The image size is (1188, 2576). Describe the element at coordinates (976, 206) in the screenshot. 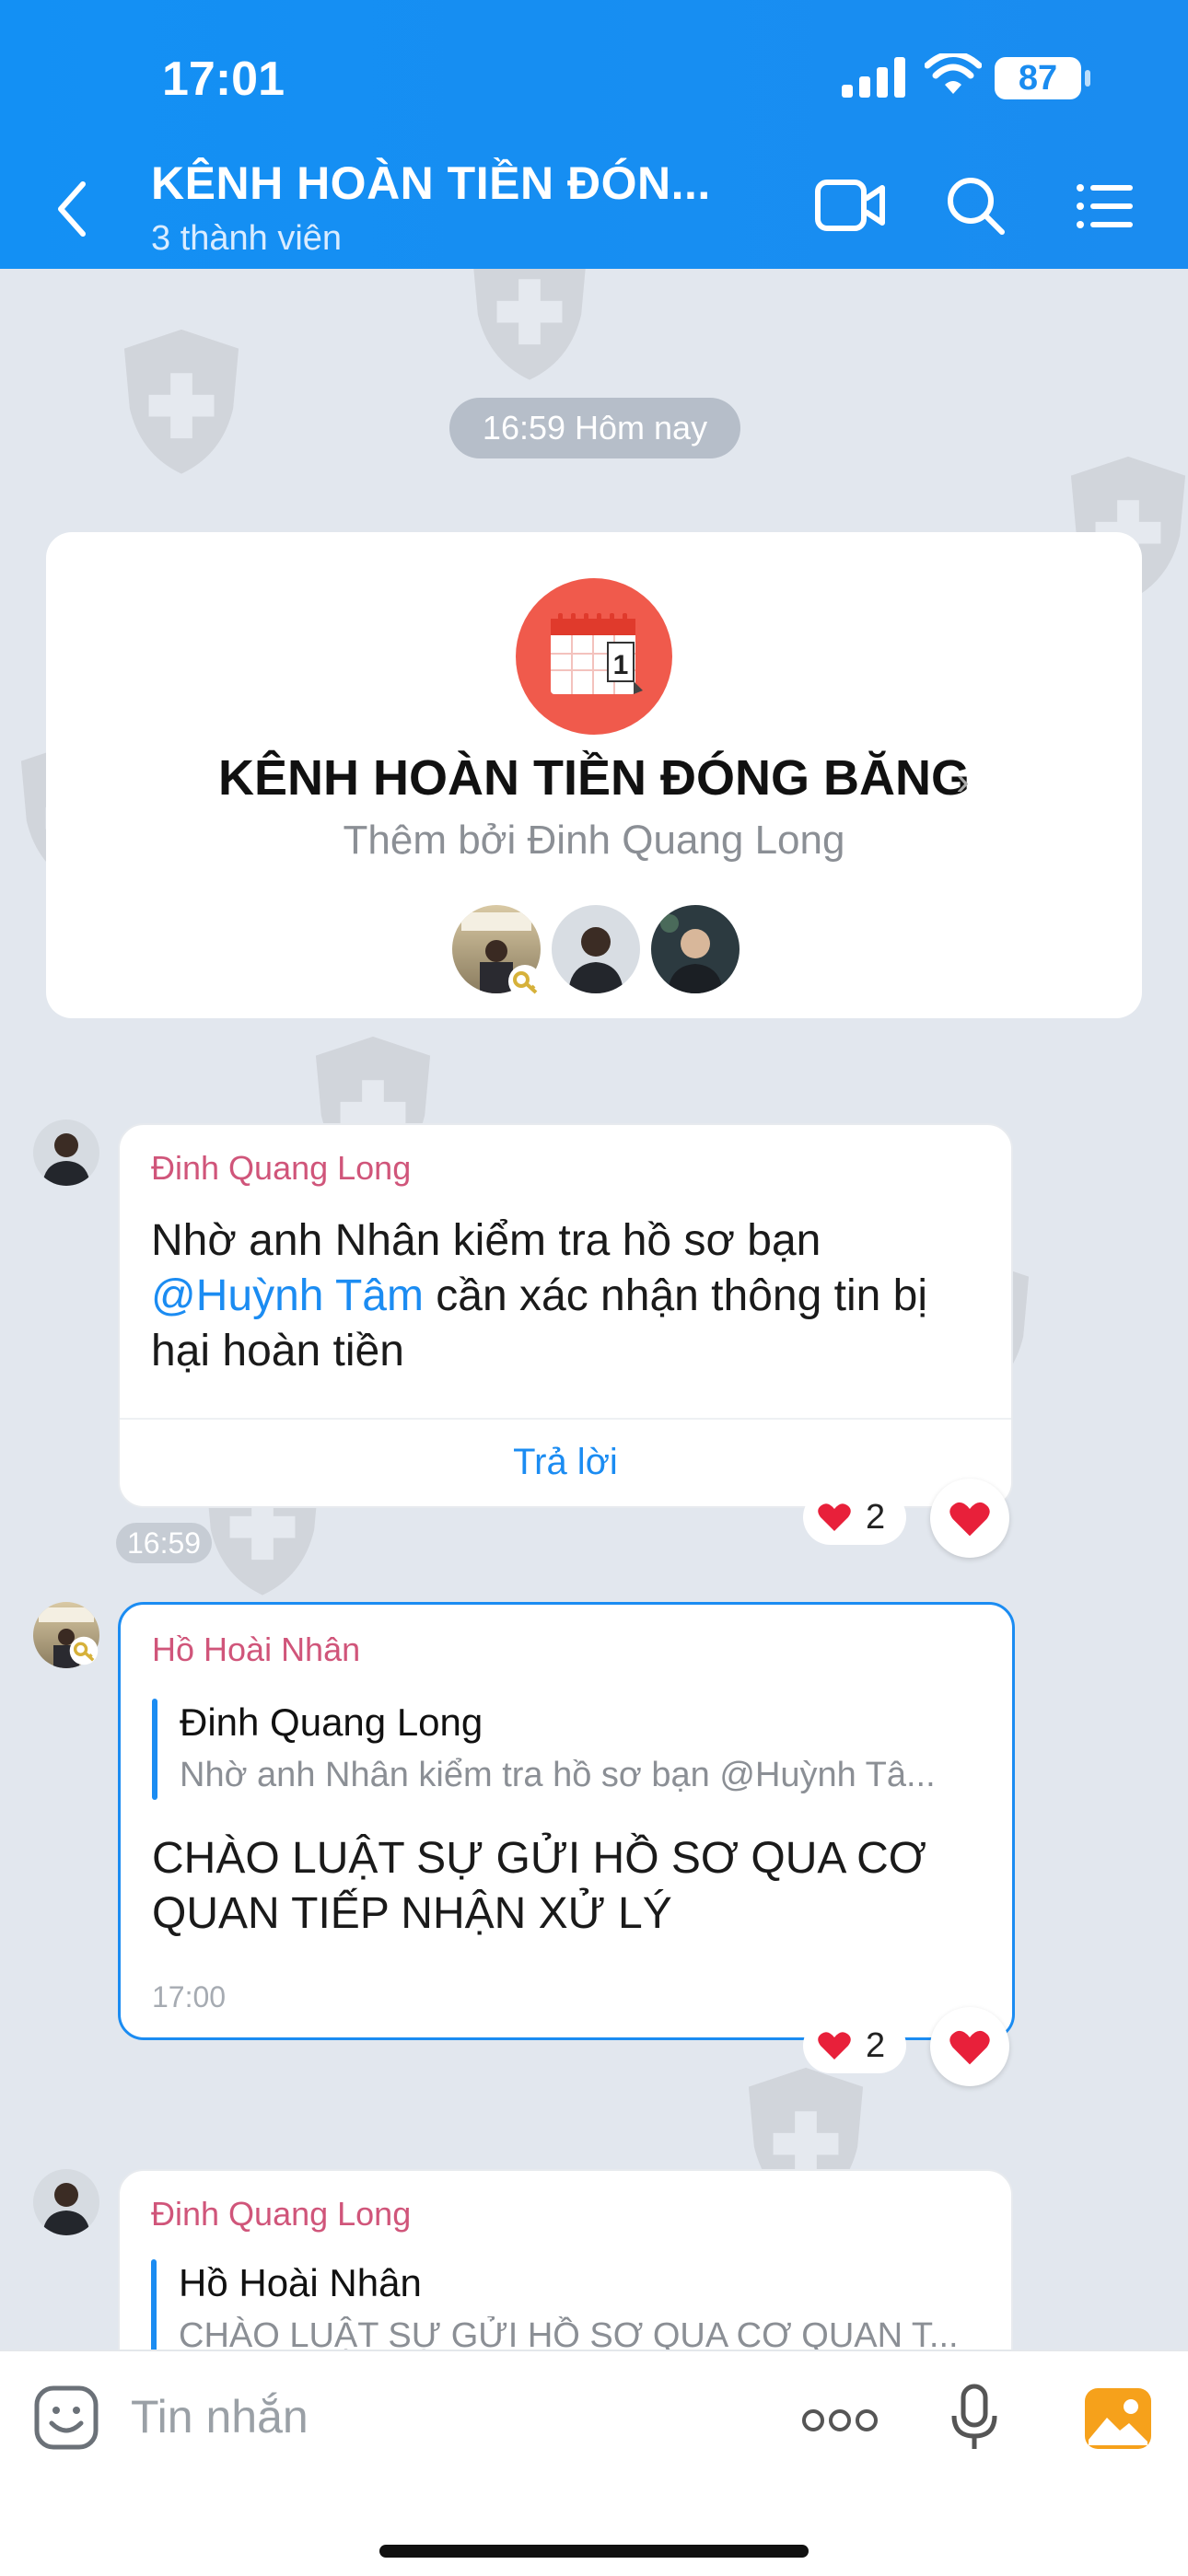

I see `search-icon` at that location.